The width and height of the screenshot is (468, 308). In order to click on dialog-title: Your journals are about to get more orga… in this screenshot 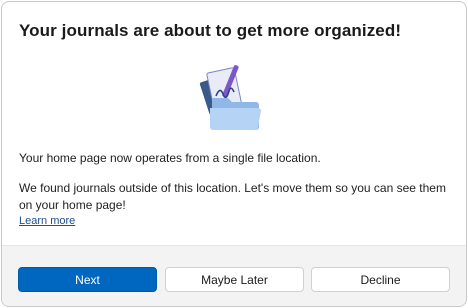, I will do `click(210, 30)`.